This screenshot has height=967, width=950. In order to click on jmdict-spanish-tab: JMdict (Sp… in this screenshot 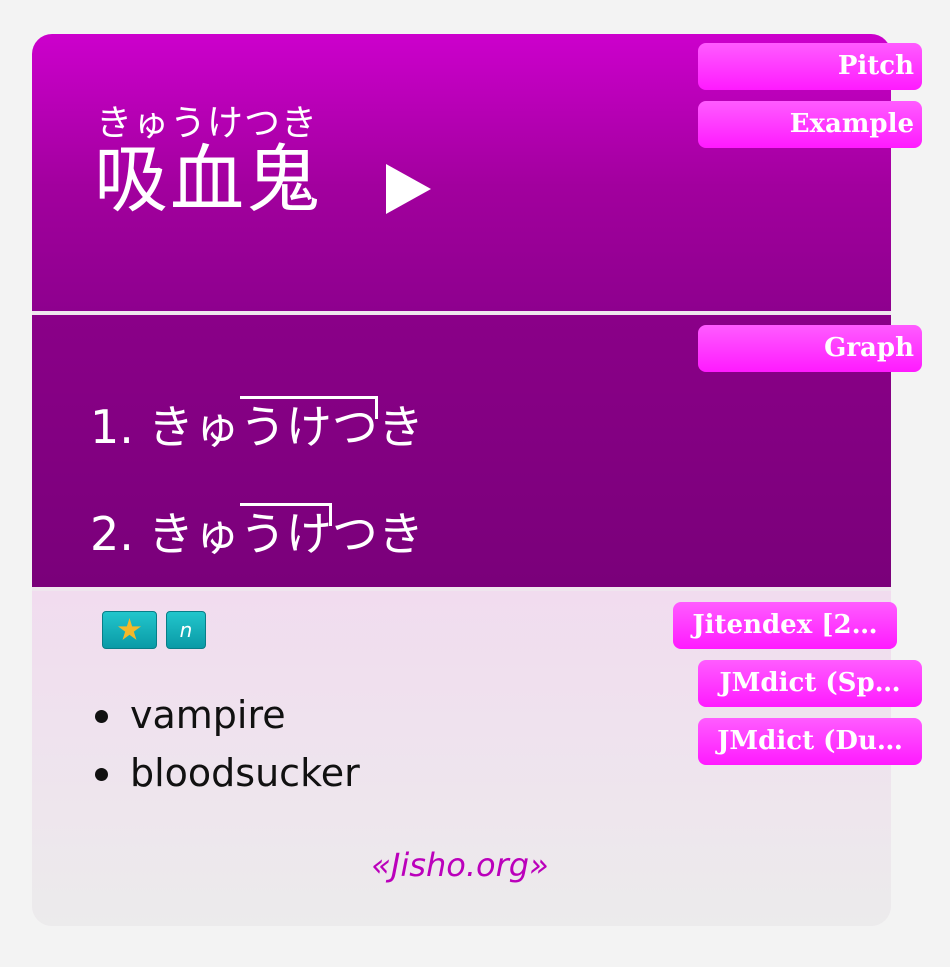, I will do `click(810, 683)`.